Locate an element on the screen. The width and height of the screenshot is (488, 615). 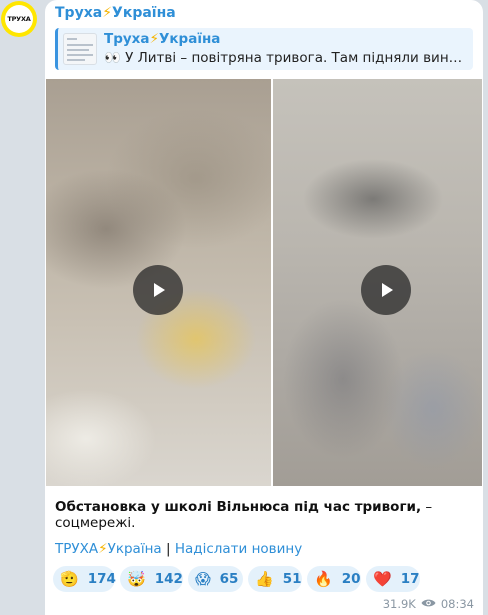
salute-icon: 🫡 is located at coordinates (69, 579).